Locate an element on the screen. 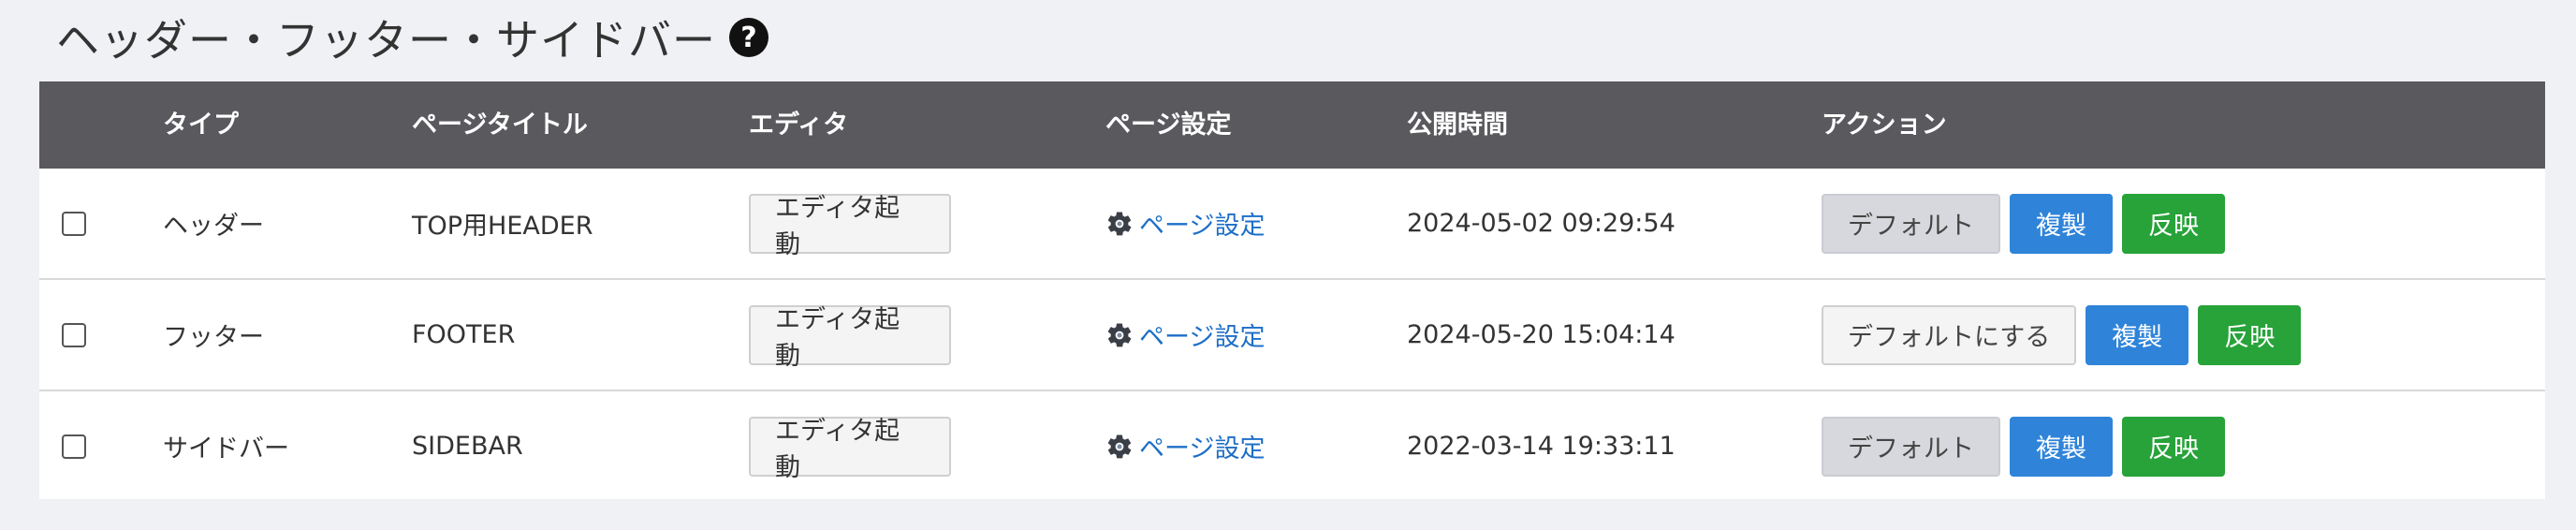  actions-cell: デフォルトにする 複製 反映 is located at coordinates (2062, 335).